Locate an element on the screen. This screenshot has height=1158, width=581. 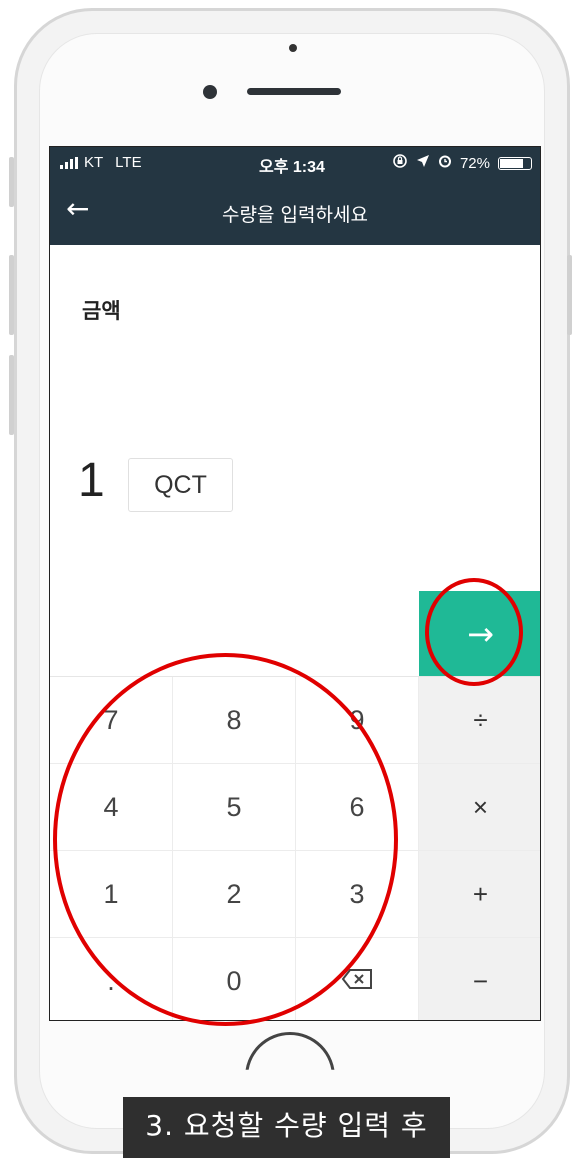
status-bar: KT LTE 오후 1:34 72% is located at coordinates (295, 163).